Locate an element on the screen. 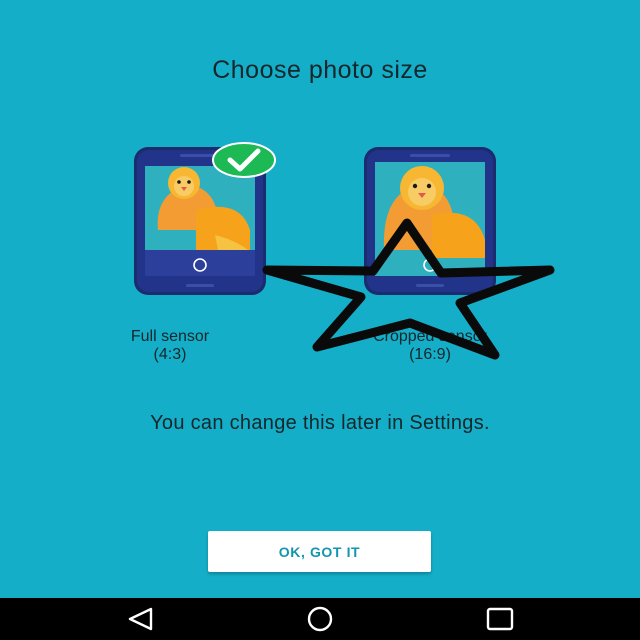 The width and height of the screenshot is (640, 640). recents-square-icon is located at coordinates (500, 619).